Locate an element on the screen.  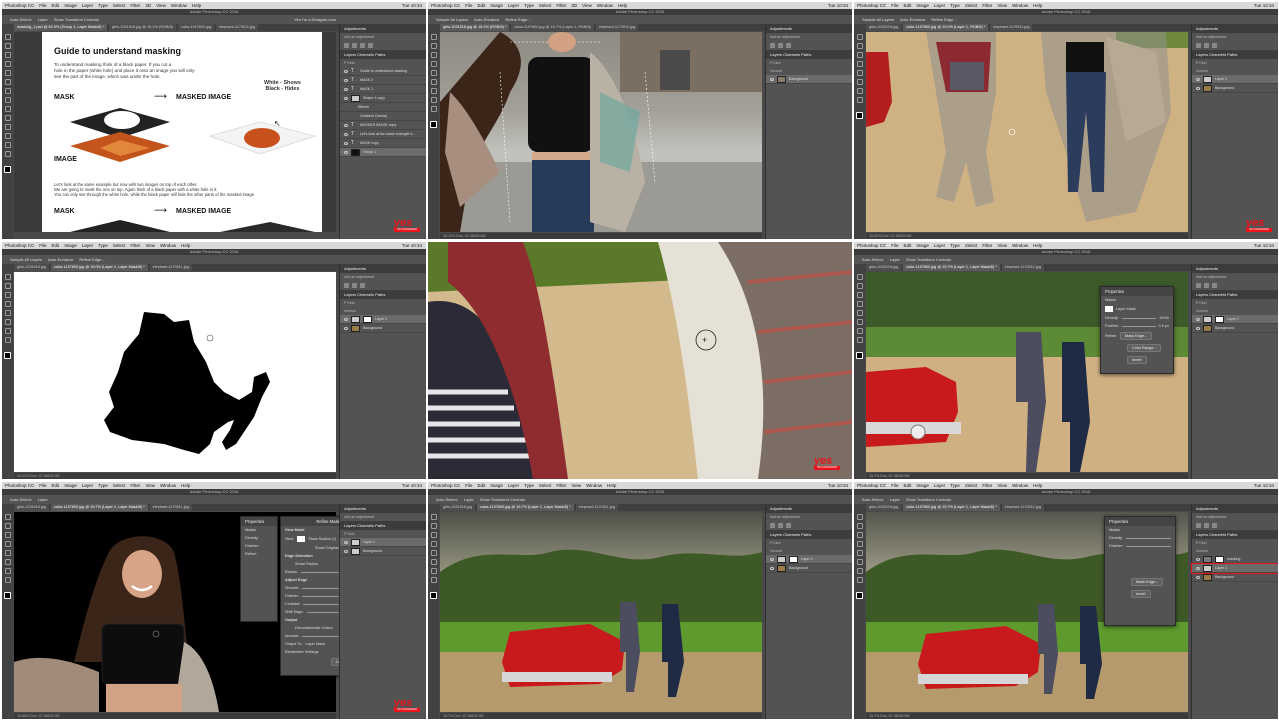
menu-view: View is located at coordinates (161, 5).